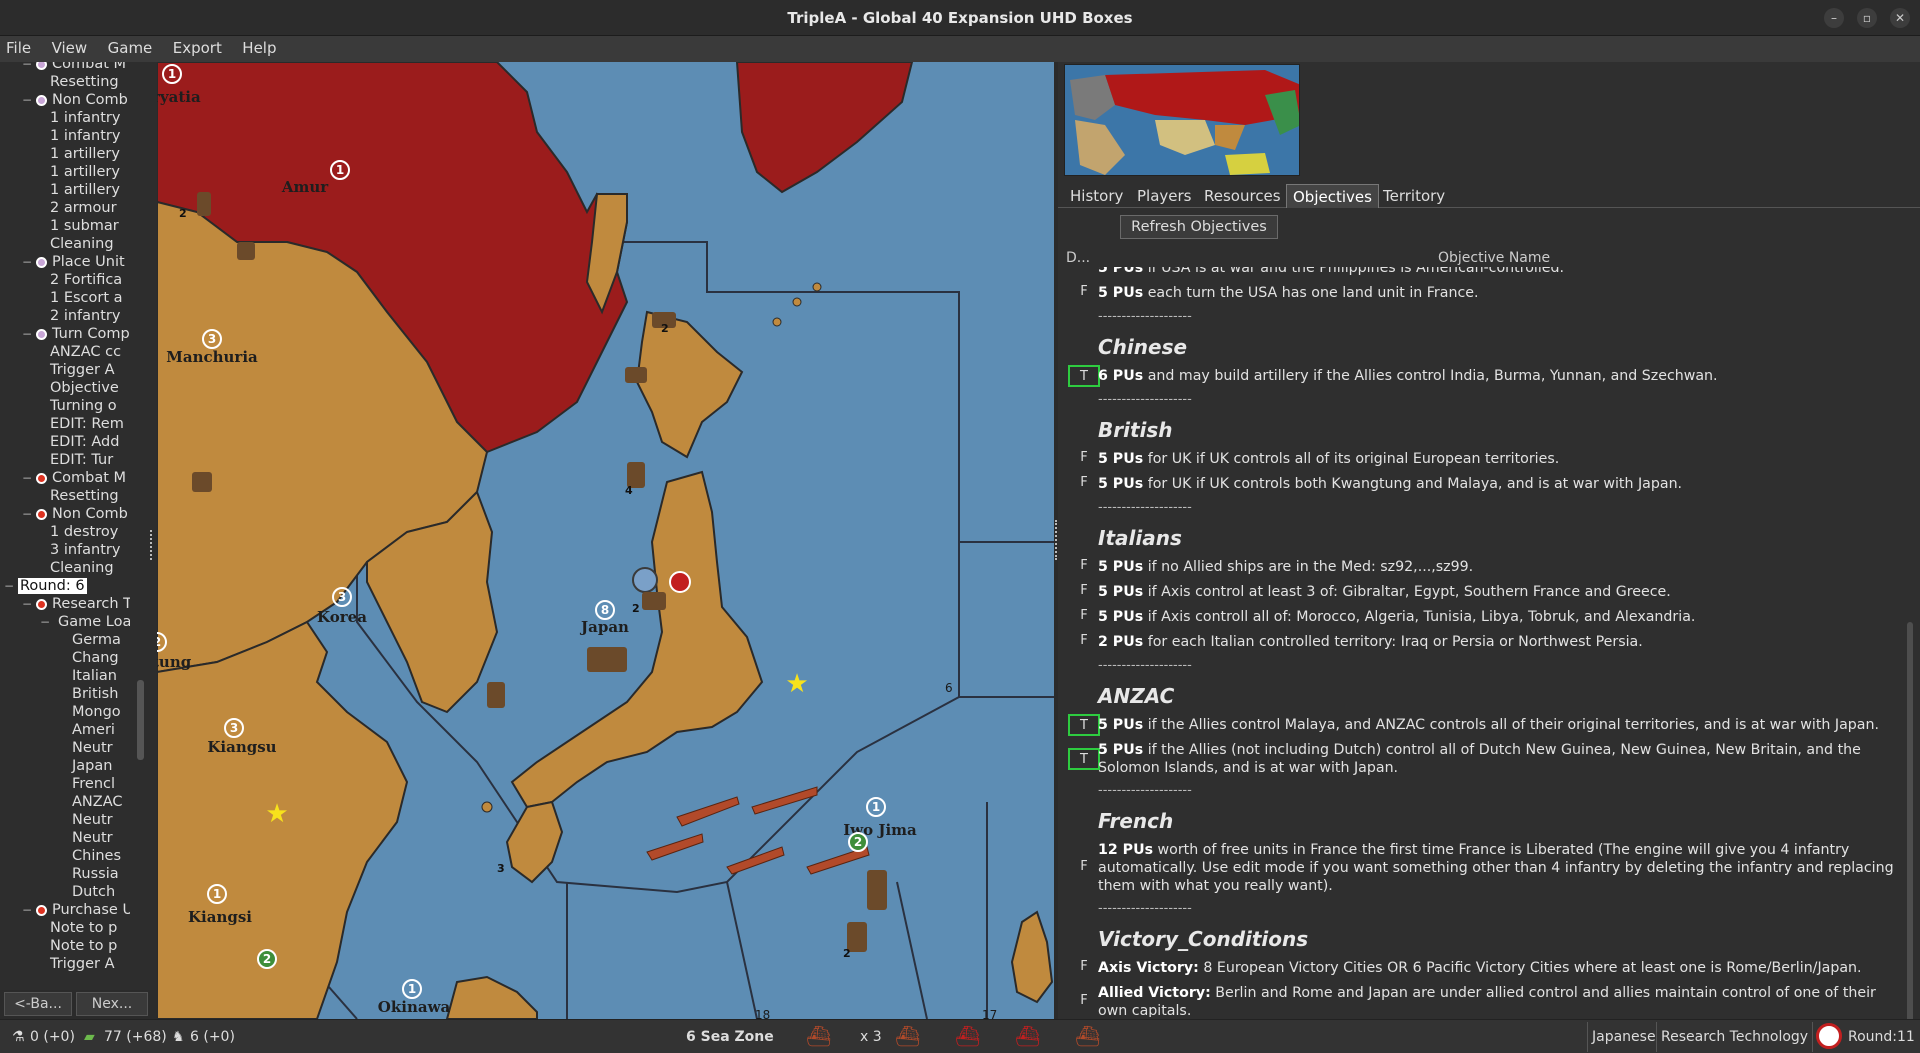 The height and width of the screenshot is (1053, 1920). Describe the element at coordinates (65, 407) in the screenshot. I see `tree-node: Turning o` at that location.